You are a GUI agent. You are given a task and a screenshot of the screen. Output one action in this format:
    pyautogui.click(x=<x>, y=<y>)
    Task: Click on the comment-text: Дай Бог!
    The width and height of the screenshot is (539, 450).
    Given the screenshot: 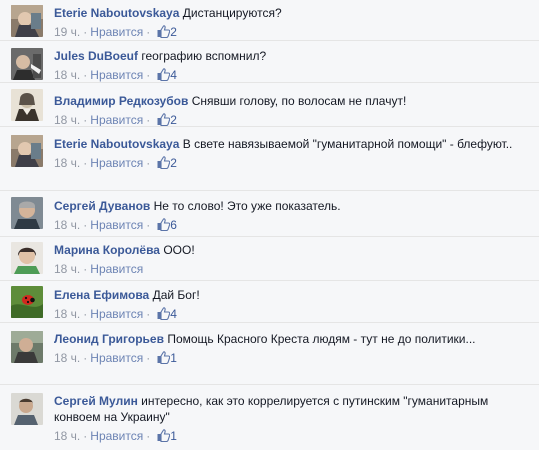 What is the action you would take?
    pyautogui.click(x=176, y=295)
    